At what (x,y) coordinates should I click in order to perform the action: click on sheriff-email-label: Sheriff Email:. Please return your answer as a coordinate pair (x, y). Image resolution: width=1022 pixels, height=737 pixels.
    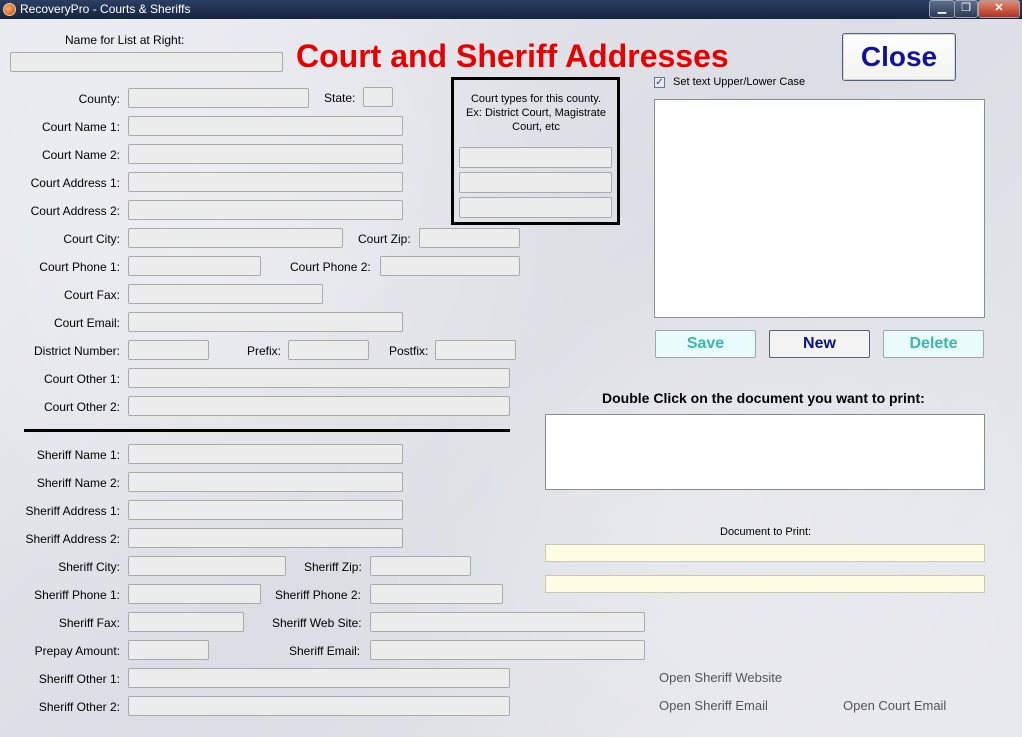
    Looking at the image, I should click on (325, 651).